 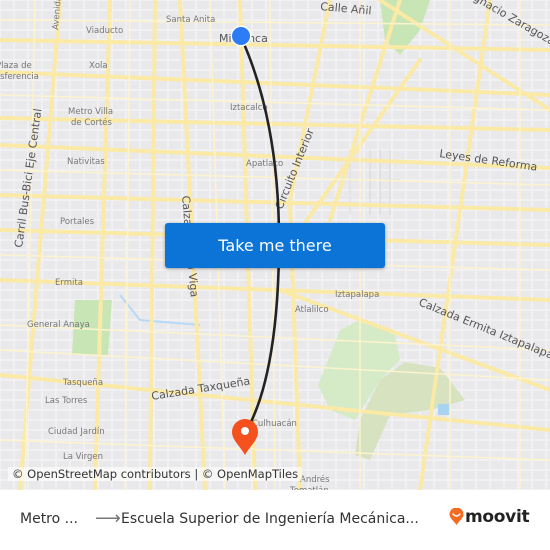 What do you see at coordinates (58, 325) in the screenshot?
I see `map-label: General Anaya` at bounding box center [58, 325].